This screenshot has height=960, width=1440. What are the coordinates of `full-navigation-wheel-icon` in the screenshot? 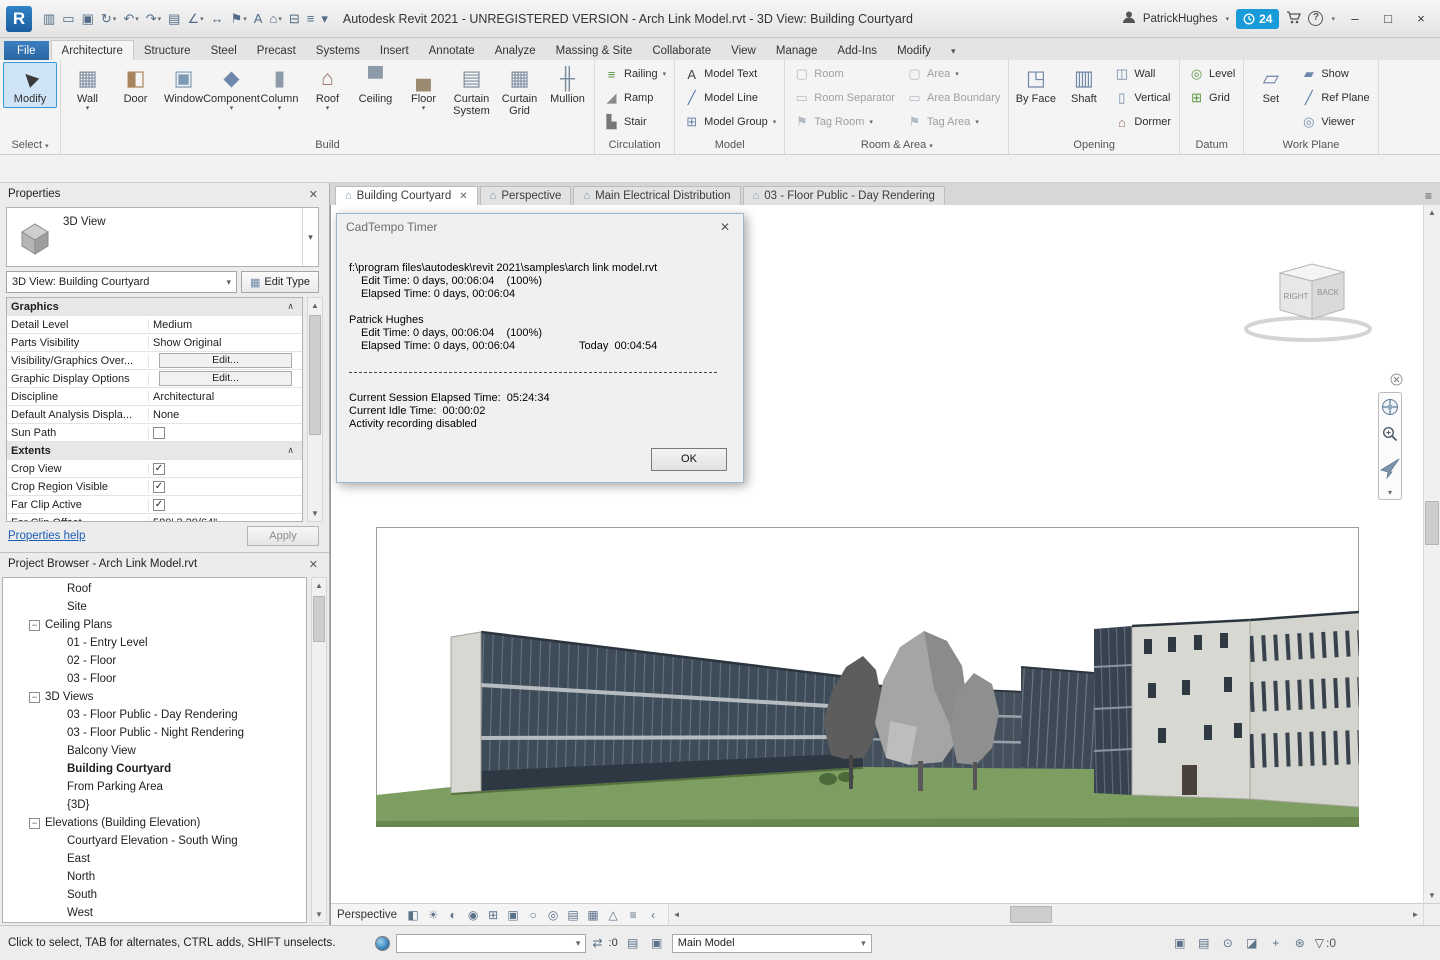 It's located at (1390, 467).